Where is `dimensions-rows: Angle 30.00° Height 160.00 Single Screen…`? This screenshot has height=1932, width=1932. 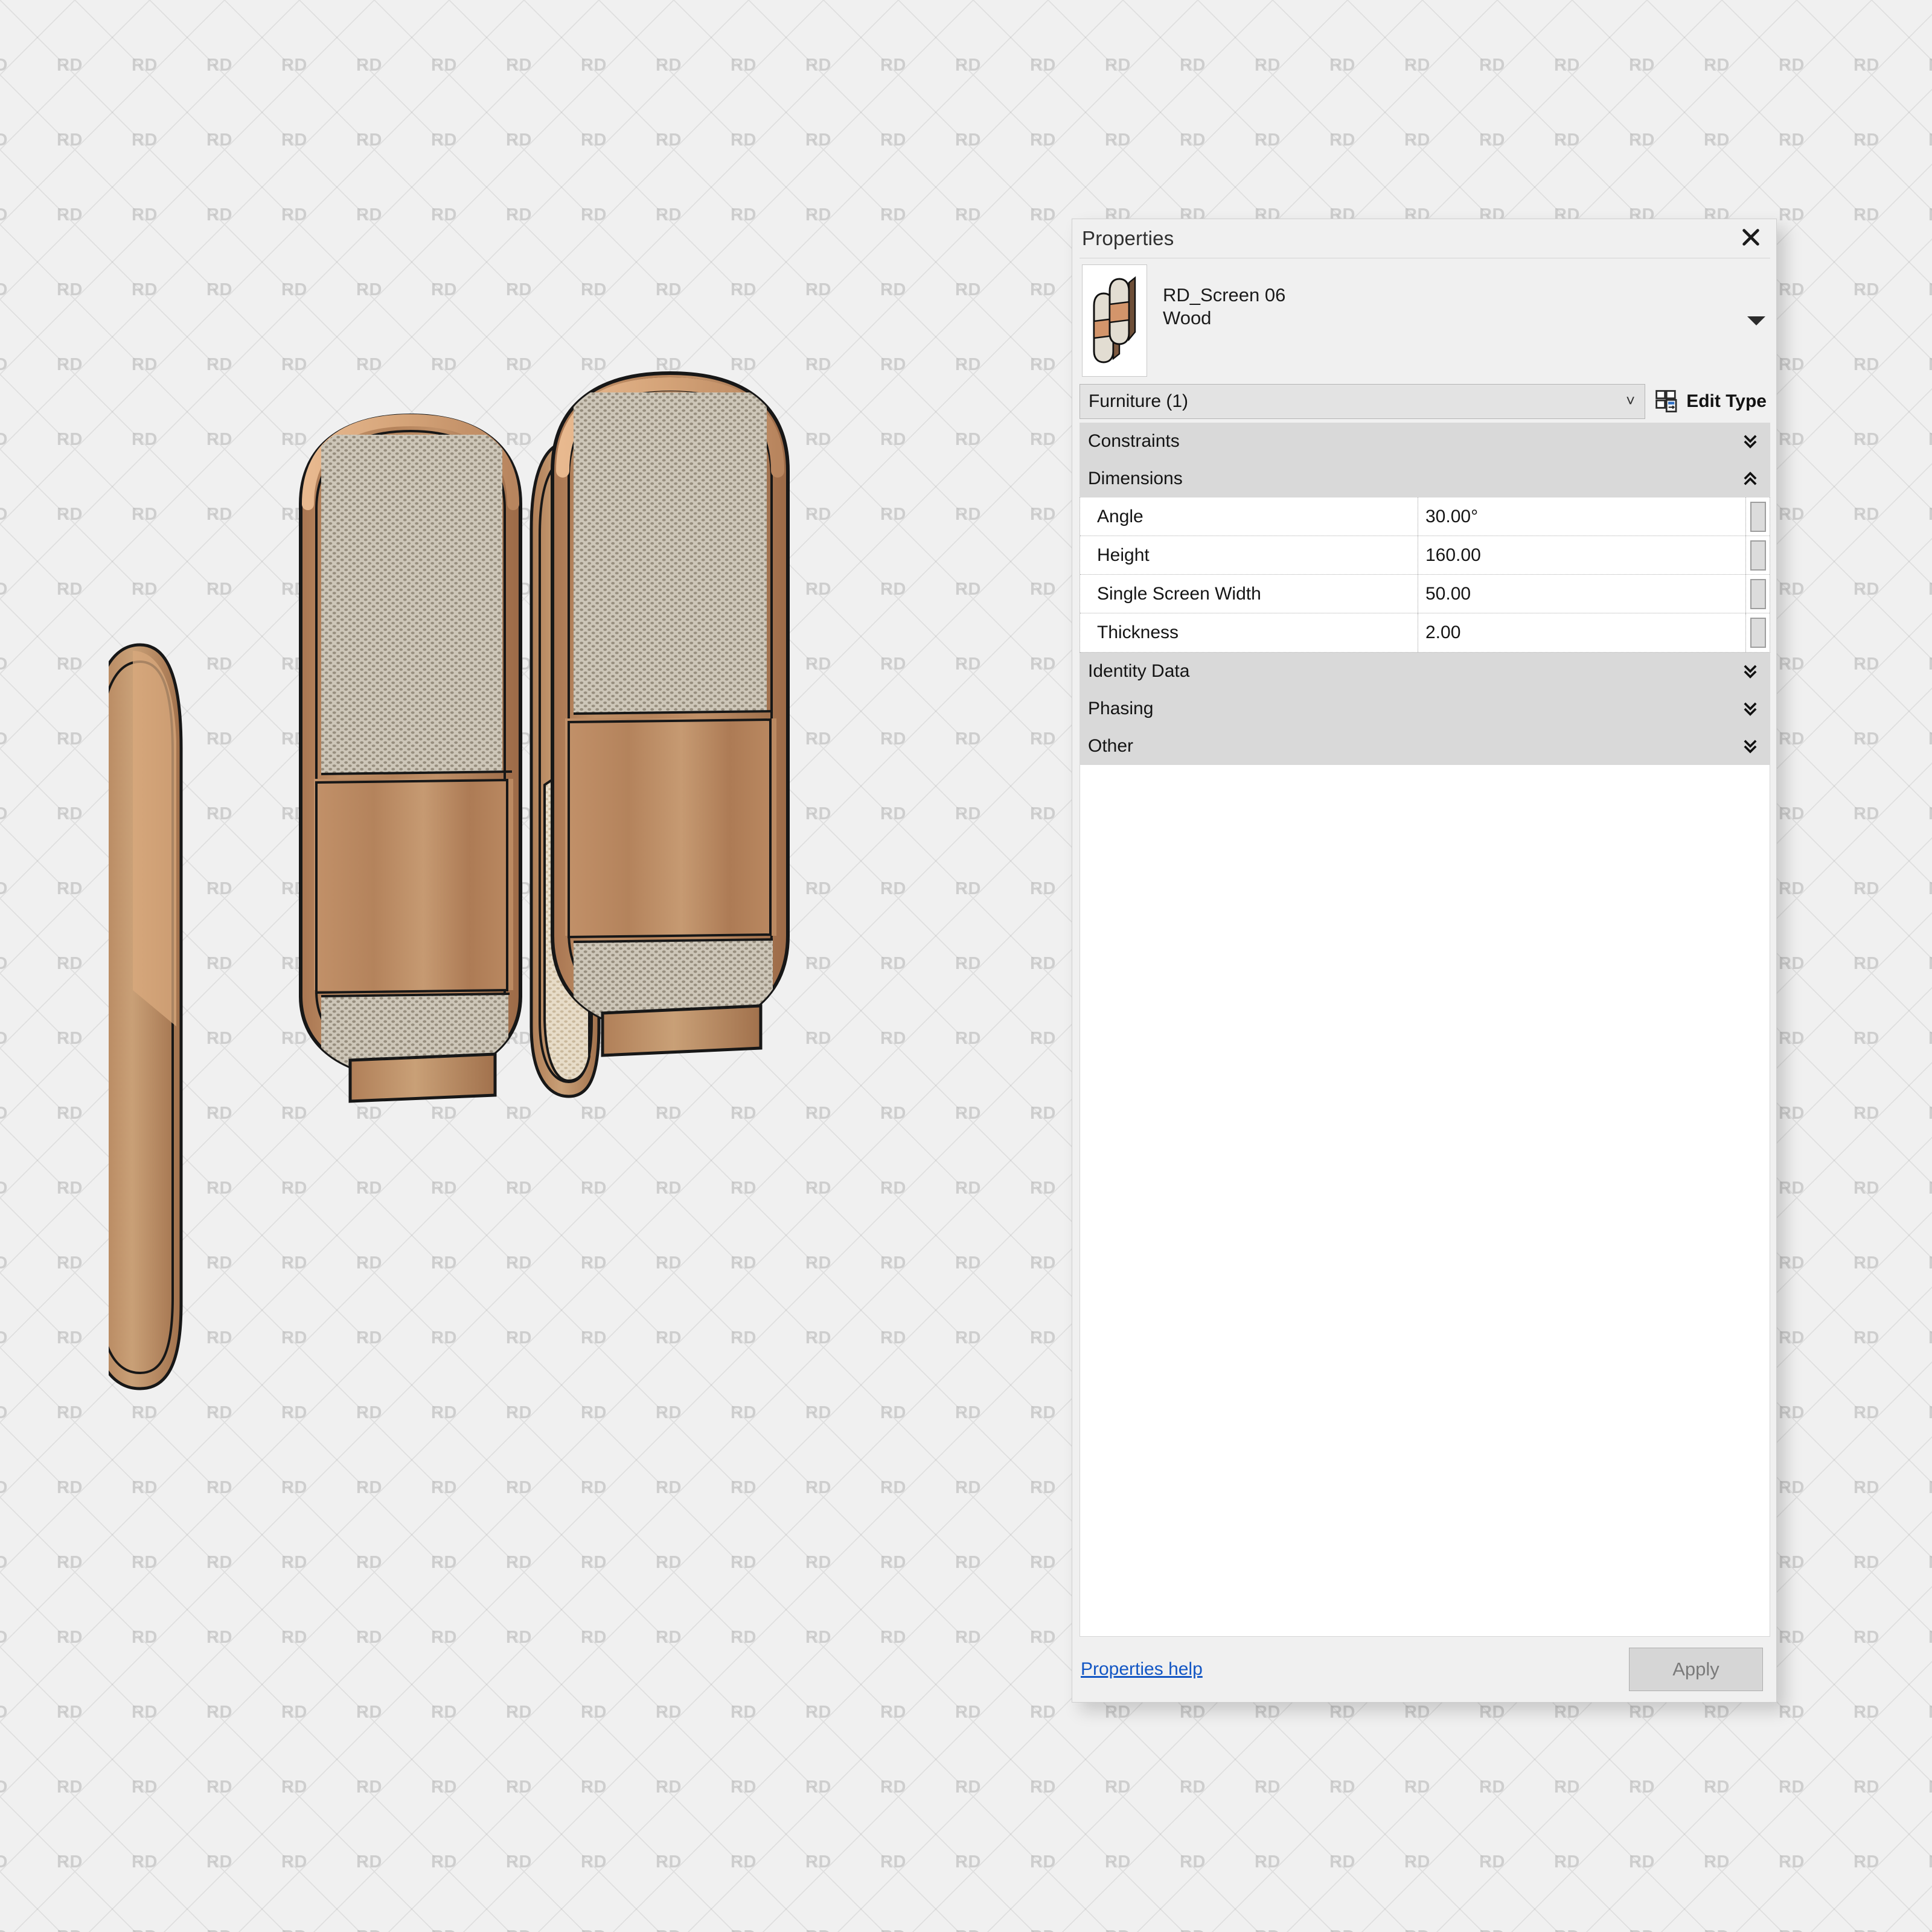 dimensions-rows: Angle 30.00° Height 160.00 Single Screen… is located at coordinates (1425, 575).